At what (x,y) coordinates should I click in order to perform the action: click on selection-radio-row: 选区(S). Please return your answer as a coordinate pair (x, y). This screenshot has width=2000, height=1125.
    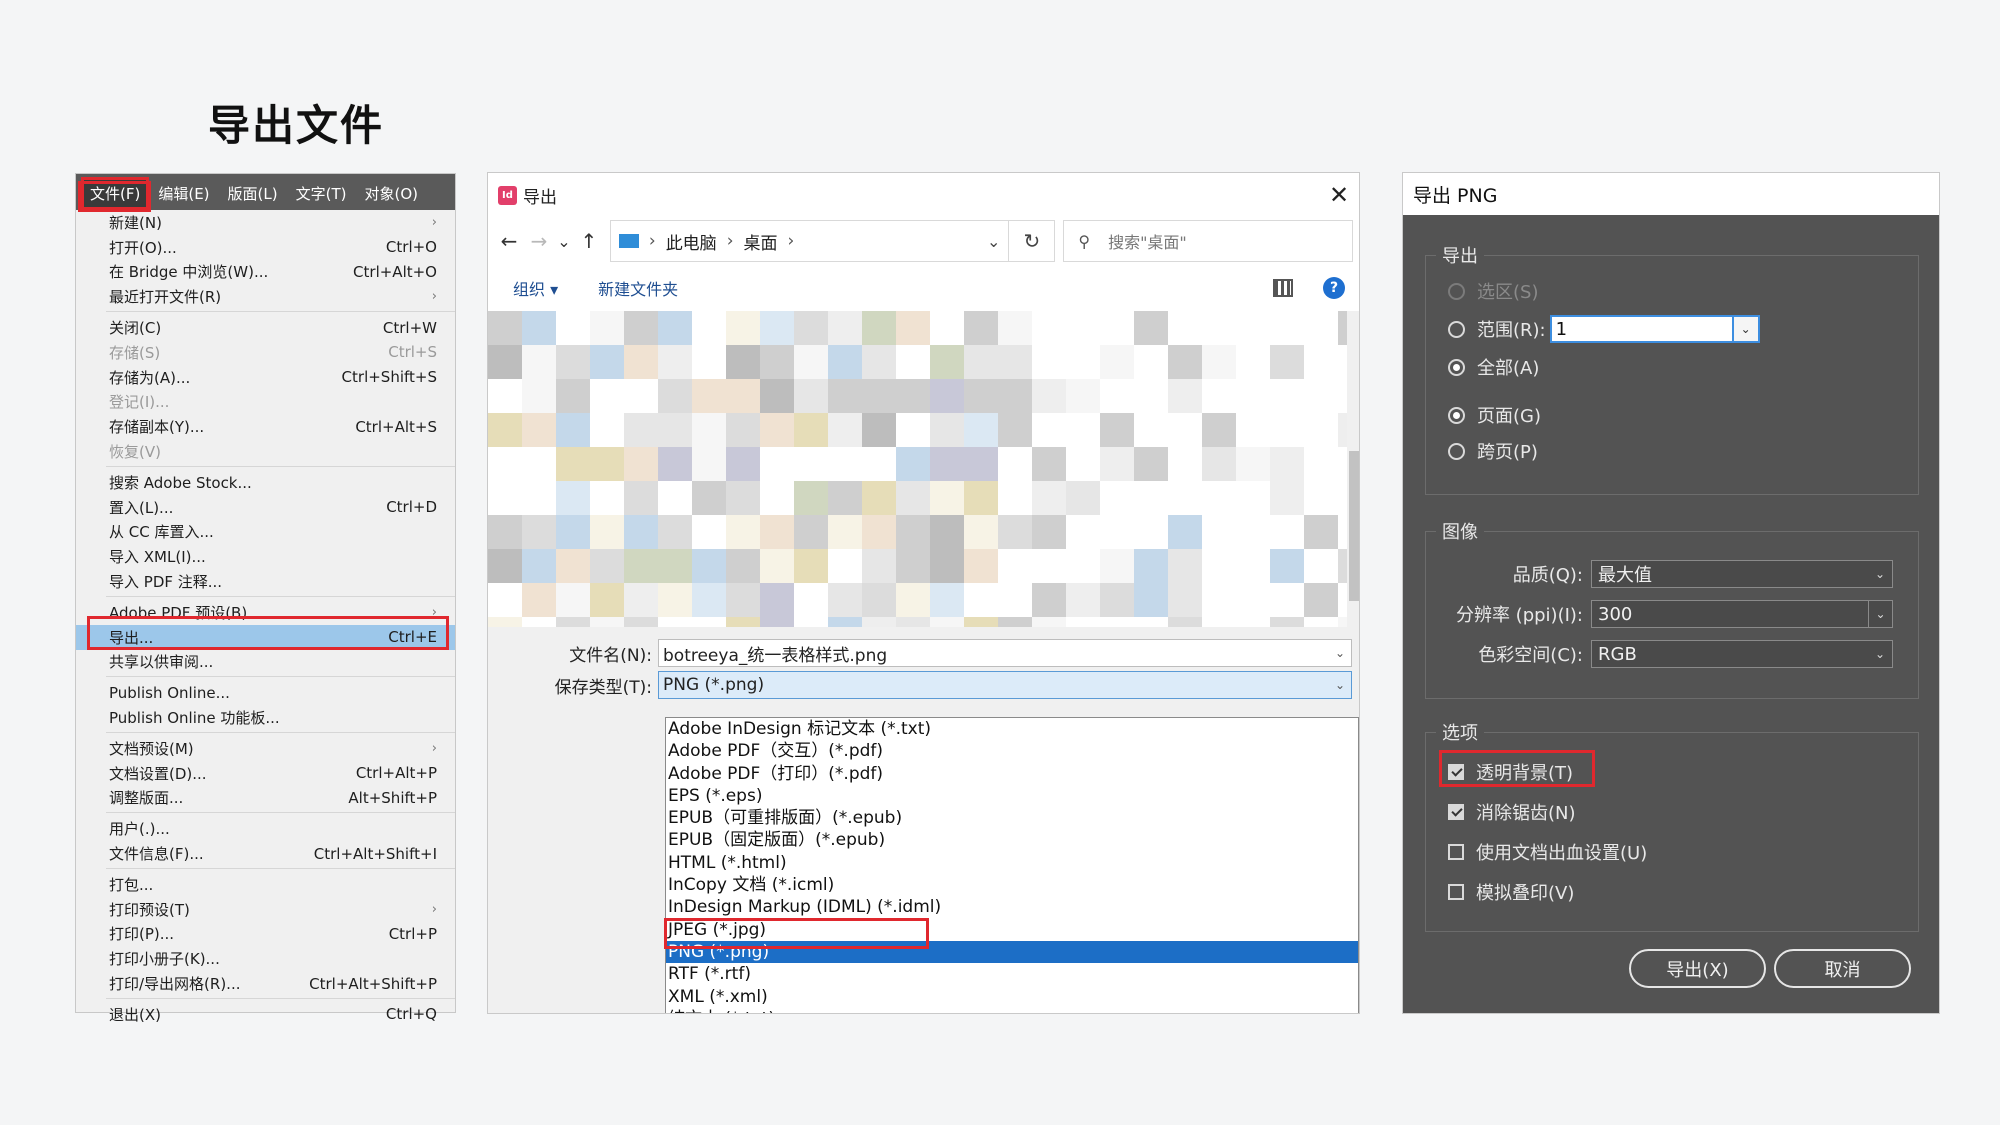
    Looking at the image, I should click on (1493, 291).